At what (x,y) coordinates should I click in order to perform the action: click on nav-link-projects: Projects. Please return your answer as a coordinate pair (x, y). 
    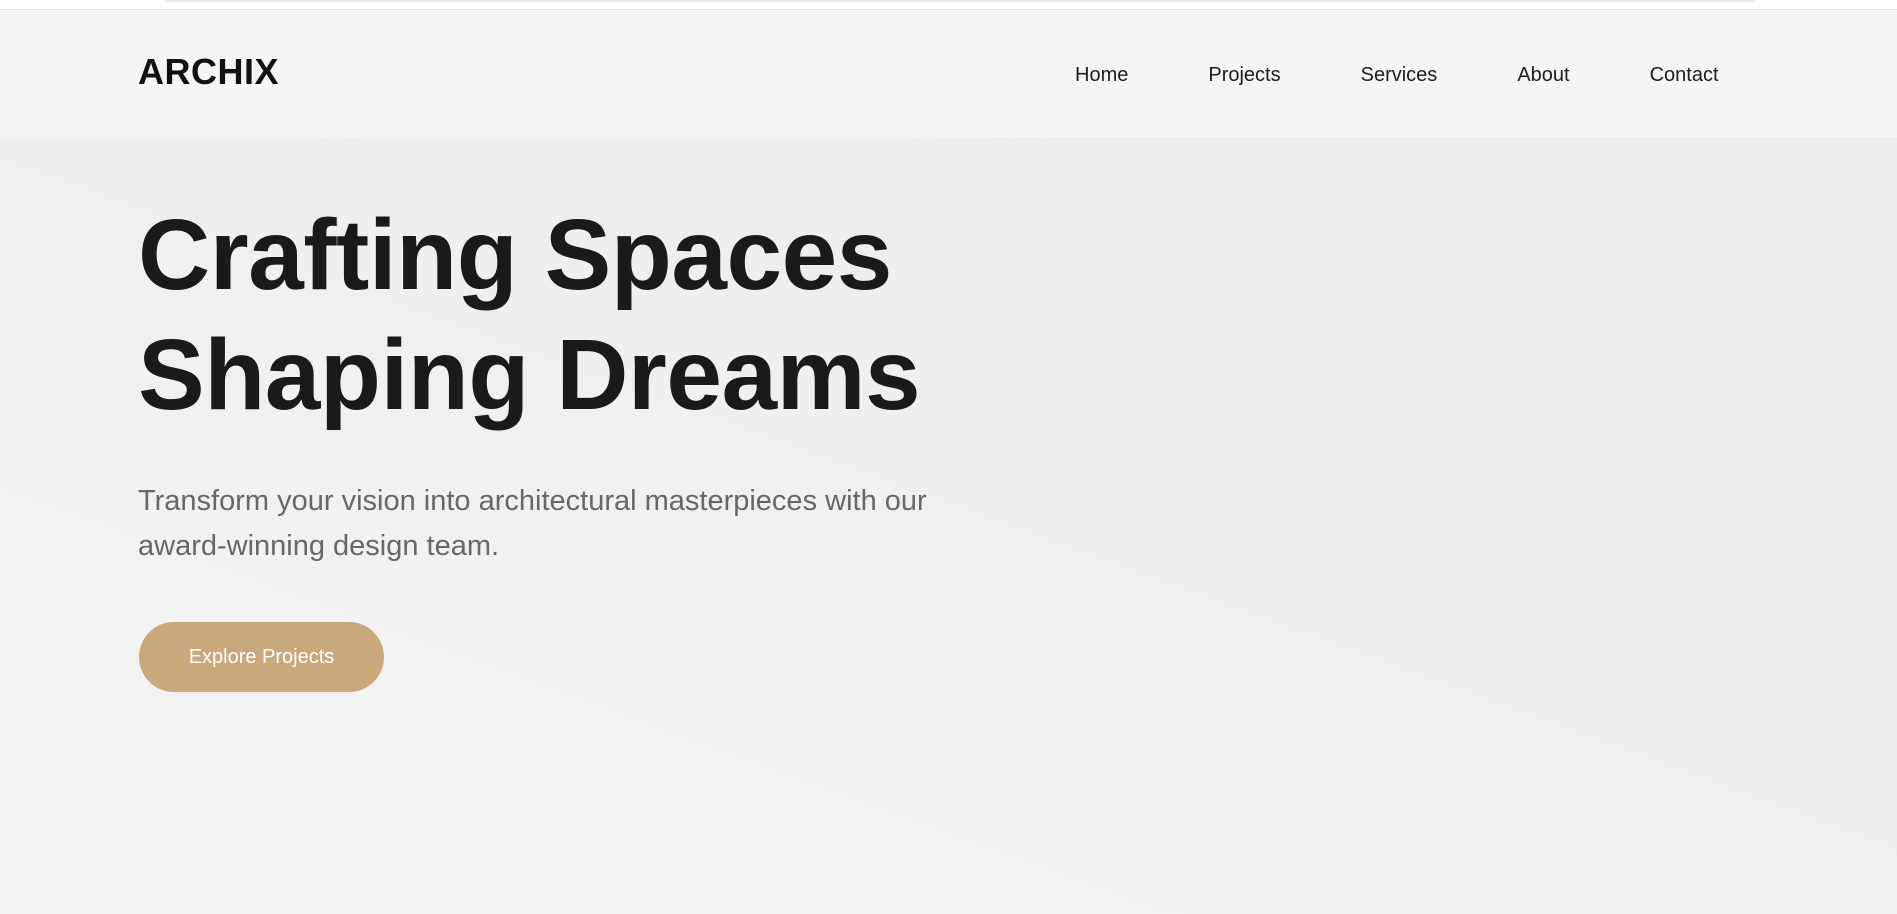
    Looking at the image, I should click on (1244, 75).